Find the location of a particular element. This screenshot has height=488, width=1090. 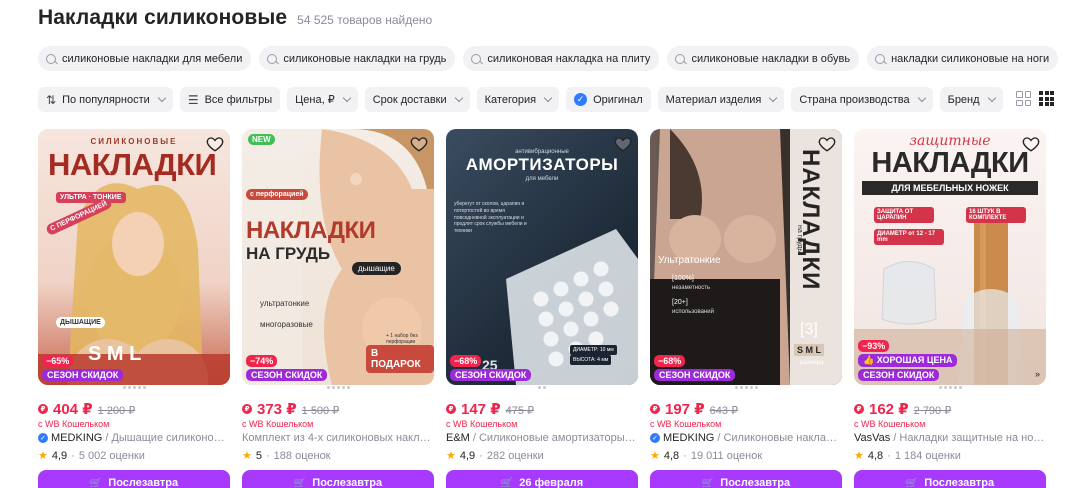

material-filter: Материал изделия is located at coordinates (721, 99).